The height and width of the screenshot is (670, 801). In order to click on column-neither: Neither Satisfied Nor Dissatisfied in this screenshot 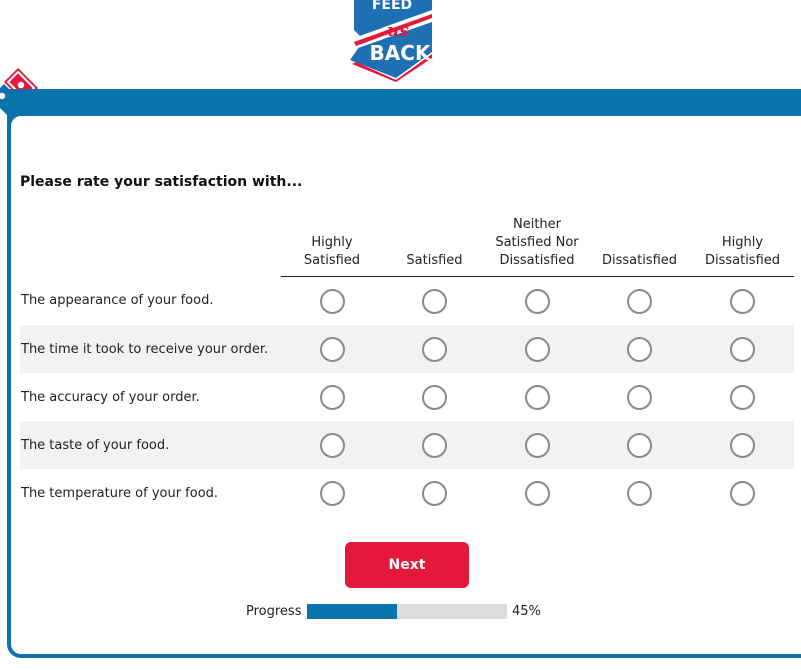, I will do `click(537, 243)`.